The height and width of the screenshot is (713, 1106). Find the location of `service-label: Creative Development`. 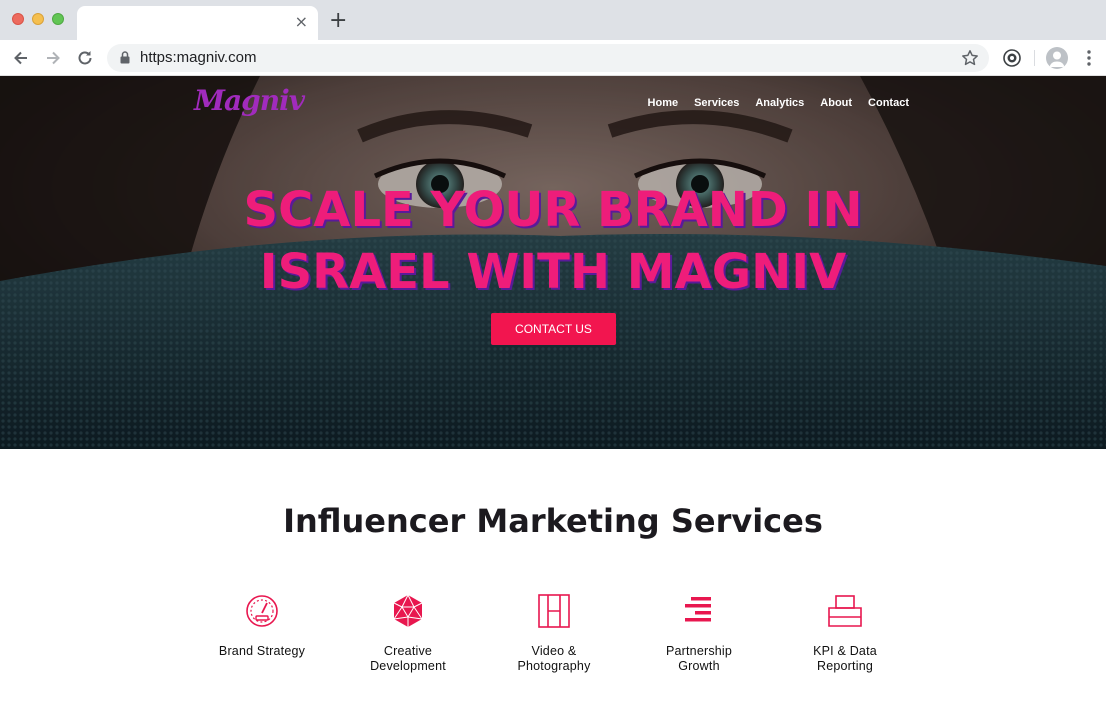

service-label: Creative Development is located at coordinates (408, 658).